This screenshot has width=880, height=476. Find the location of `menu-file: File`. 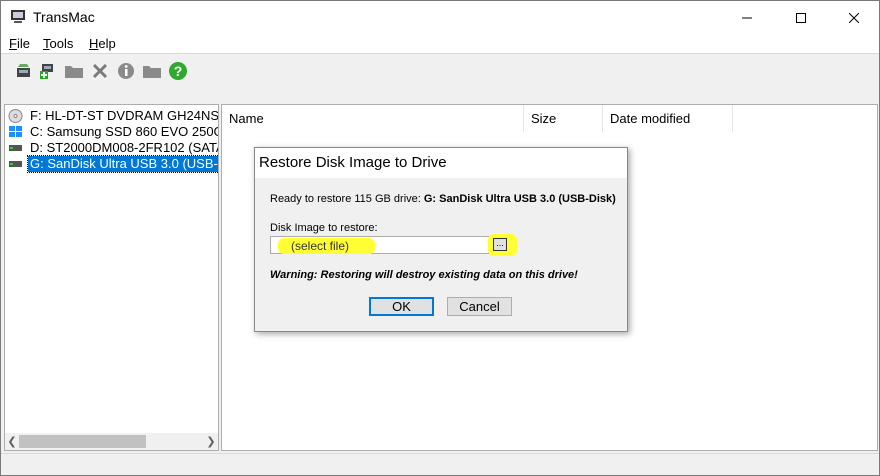

menu-file: File is located at coordinates (19, 43).